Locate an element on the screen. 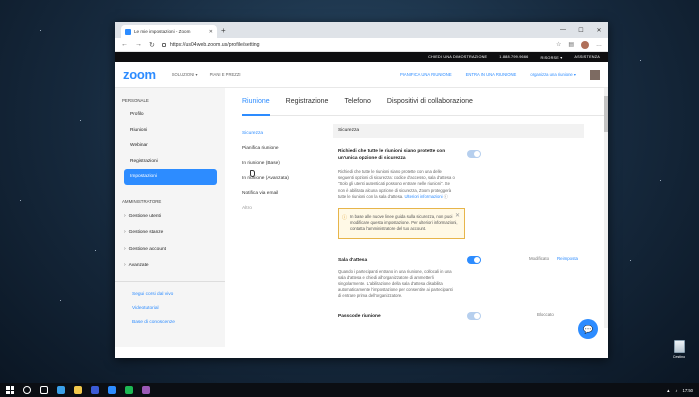  new-tab-icon: + is located at coordinates (223, 30).